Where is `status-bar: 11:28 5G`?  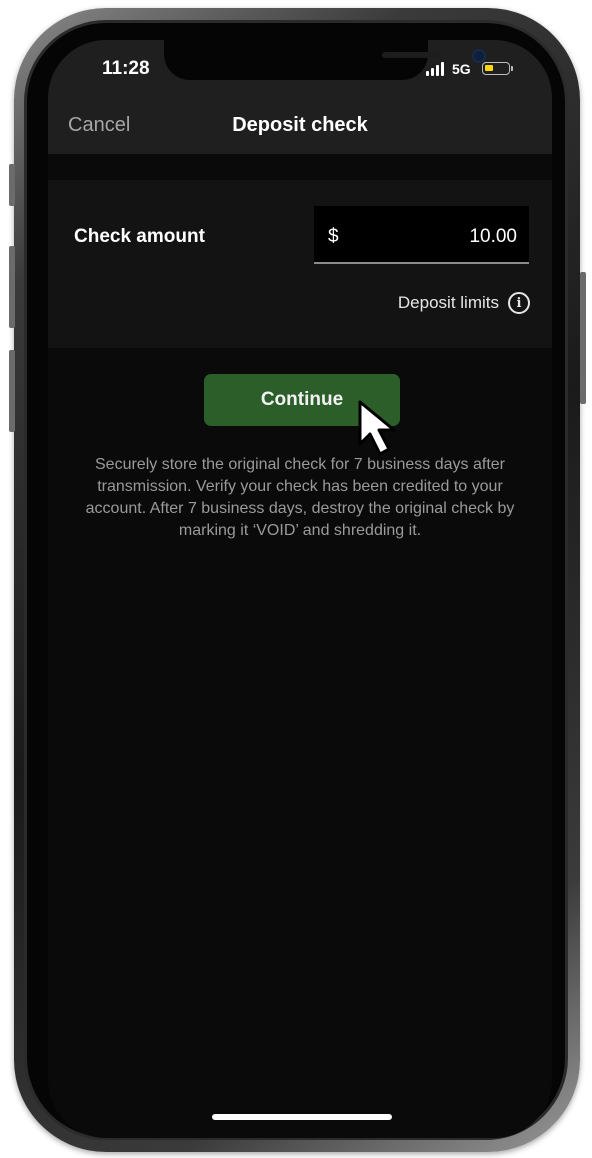 status-bar: 11:28 5G is located at coordinates (300, 69).